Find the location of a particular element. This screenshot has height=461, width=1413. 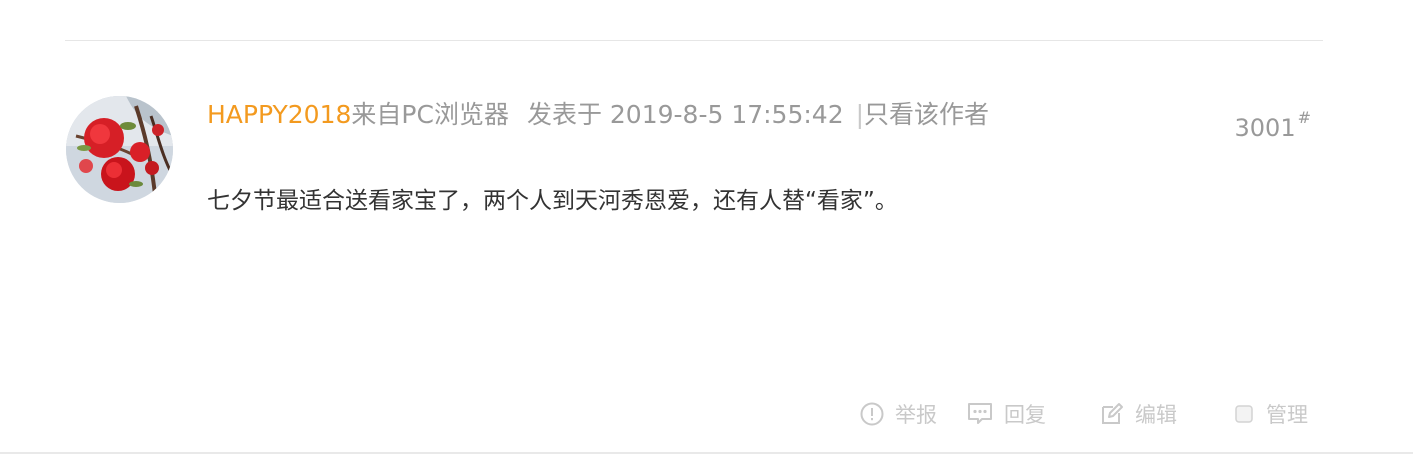

alert-circle-icon is located at coordinates (872, 414).